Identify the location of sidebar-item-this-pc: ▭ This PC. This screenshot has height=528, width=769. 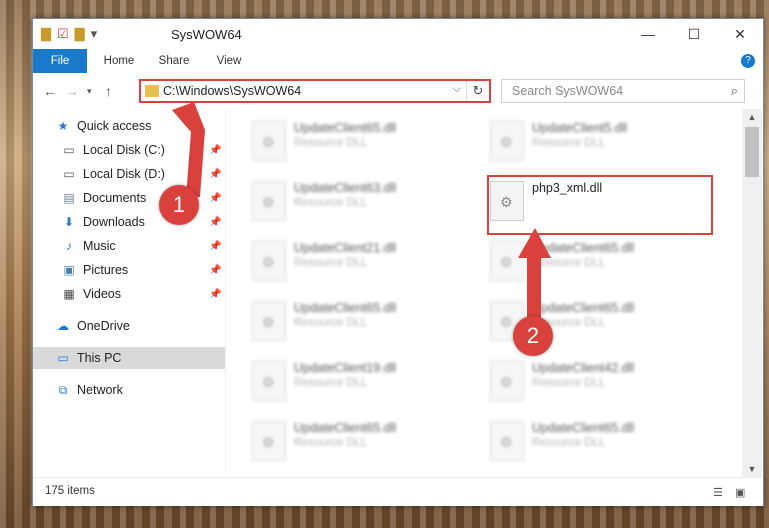
(129, 358).